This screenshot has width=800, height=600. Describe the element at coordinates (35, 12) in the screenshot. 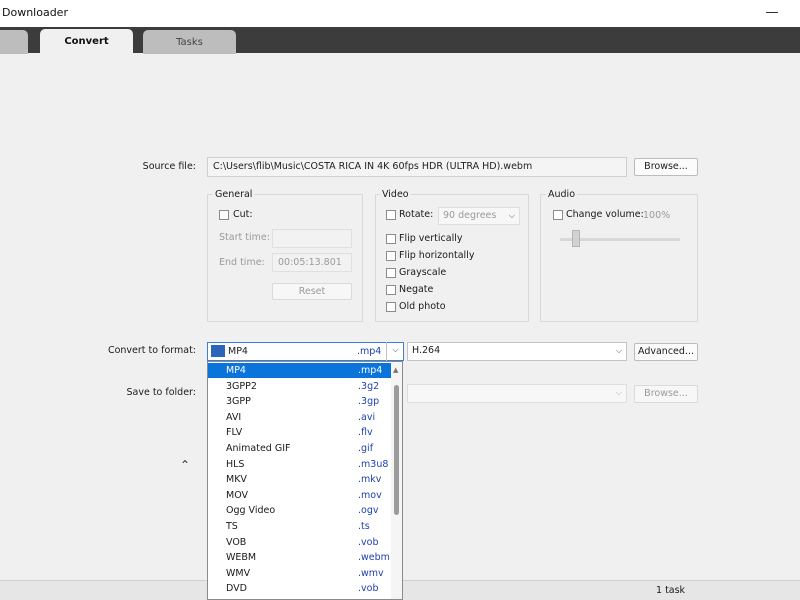

I see `window-title: Downloader` at that location.